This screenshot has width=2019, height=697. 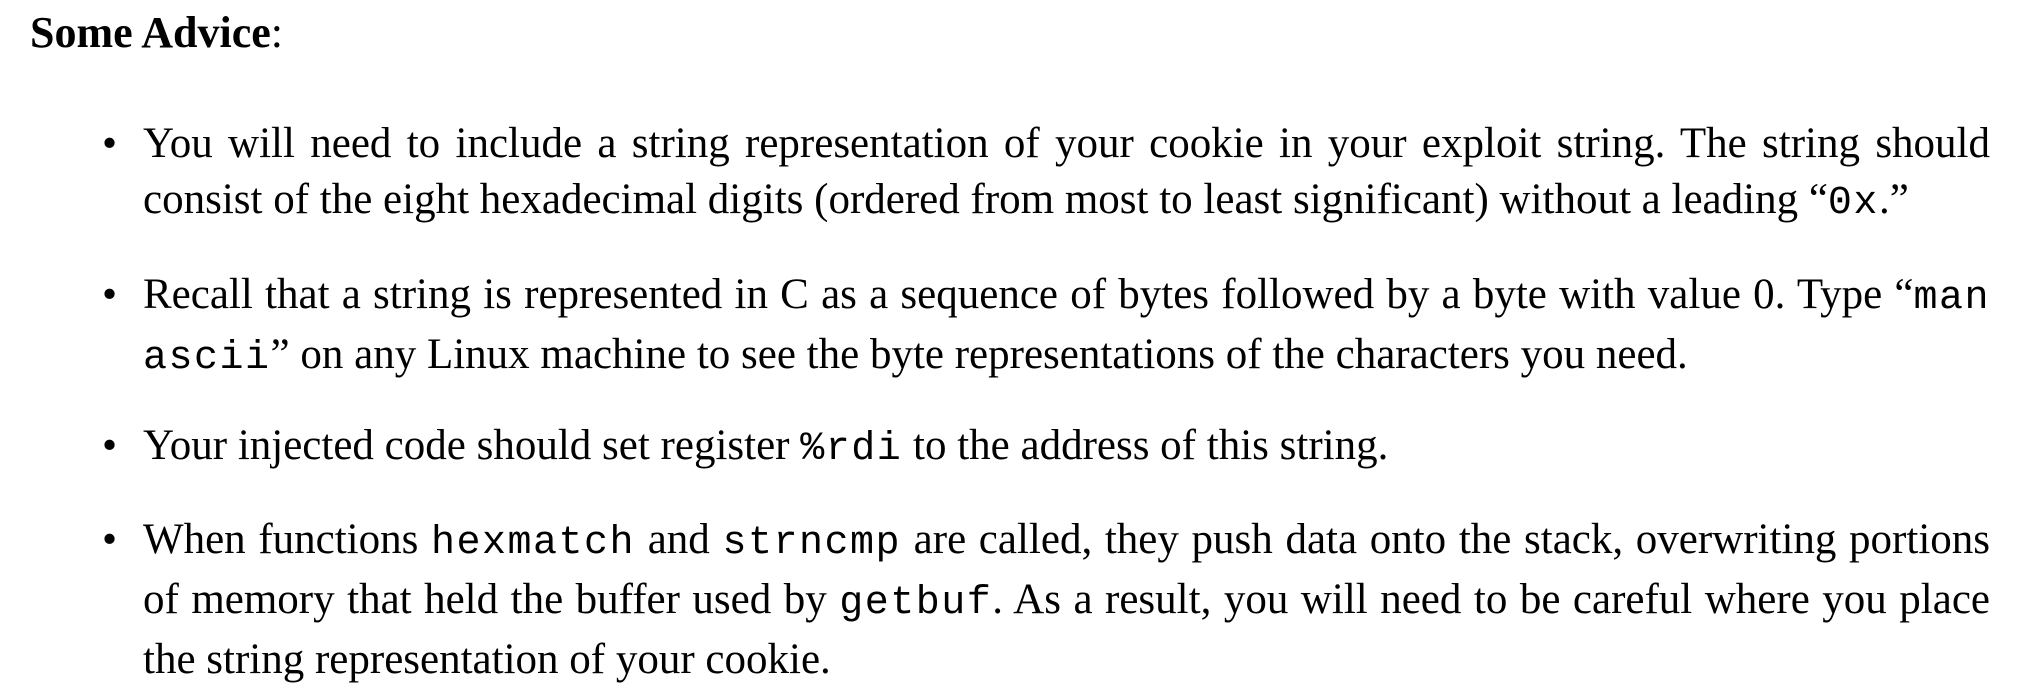 What do you see at coordinates (276, 32) in the screenshot?
I see `section-heading-colon: :` at bounding box center [276, 32].